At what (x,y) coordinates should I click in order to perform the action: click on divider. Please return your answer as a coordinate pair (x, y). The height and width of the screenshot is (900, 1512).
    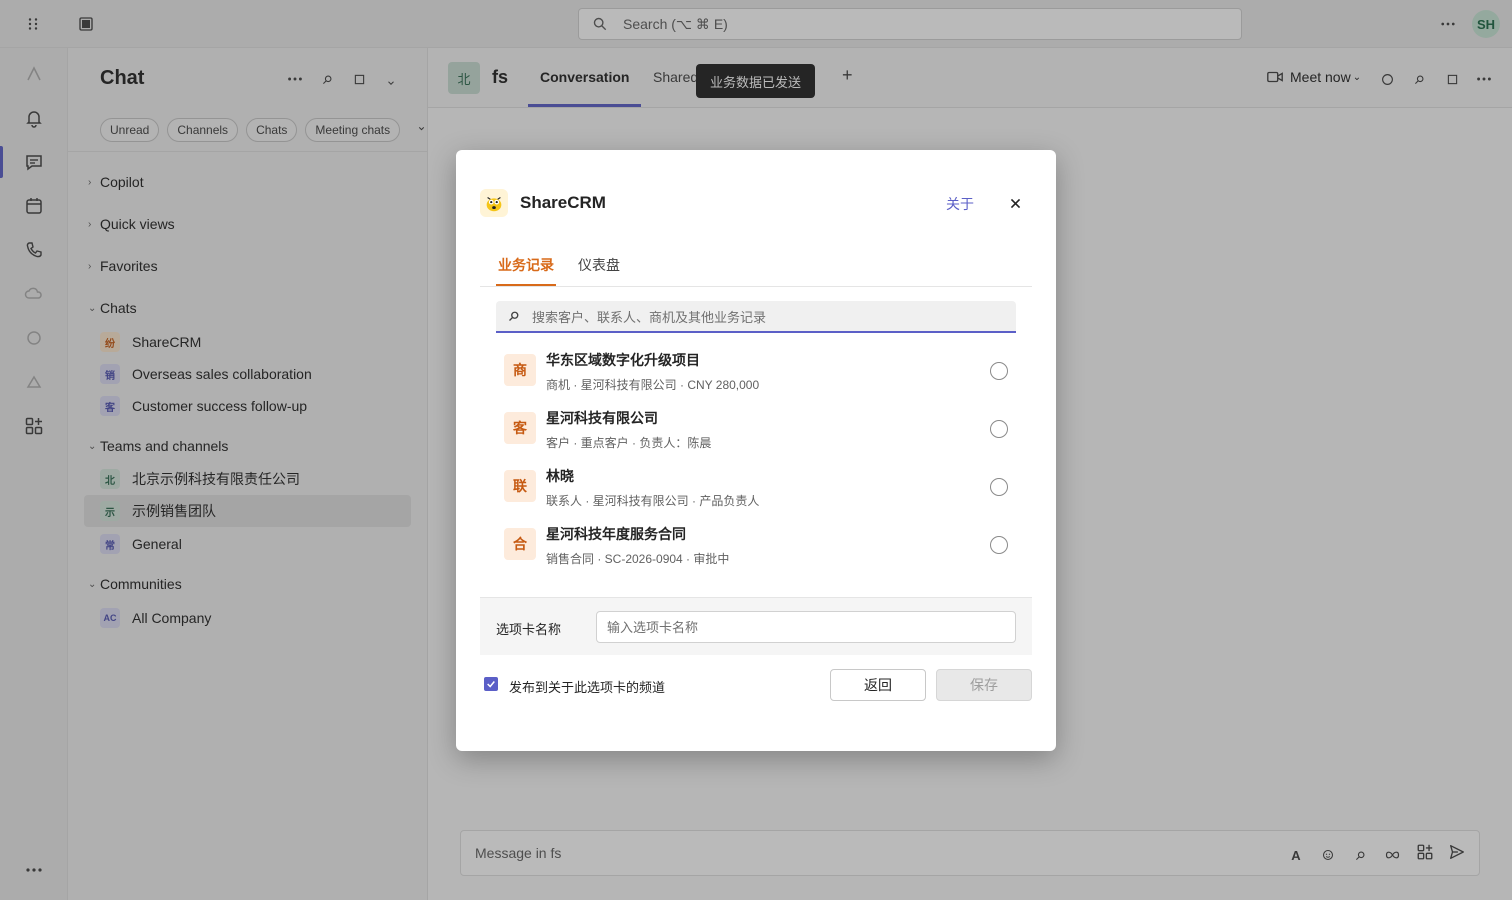
    Looking at the image, I should click on (756, 286).